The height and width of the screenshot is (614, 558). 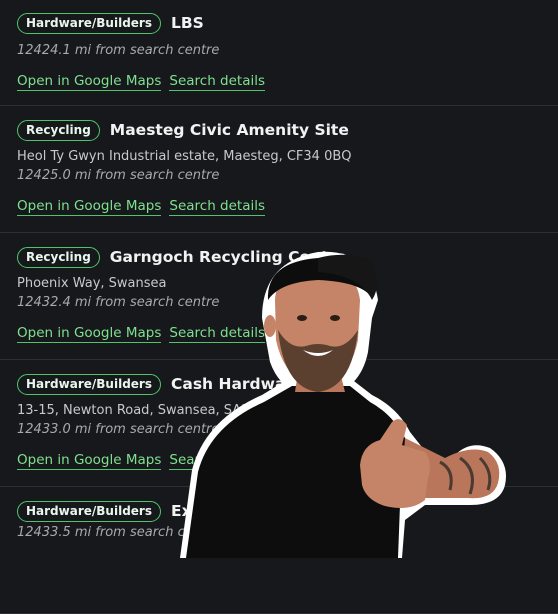 What do you see at coordinates (229, 130) in the screenshot?
I see `result-name: Maesteg Civic Amenity Site` at bounding box center [229, 130].